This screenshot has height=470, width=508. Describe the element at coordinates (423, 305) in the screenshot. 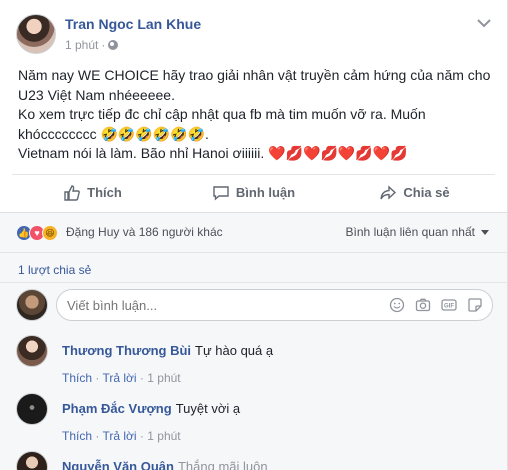

I see `camera-icon` at that location.